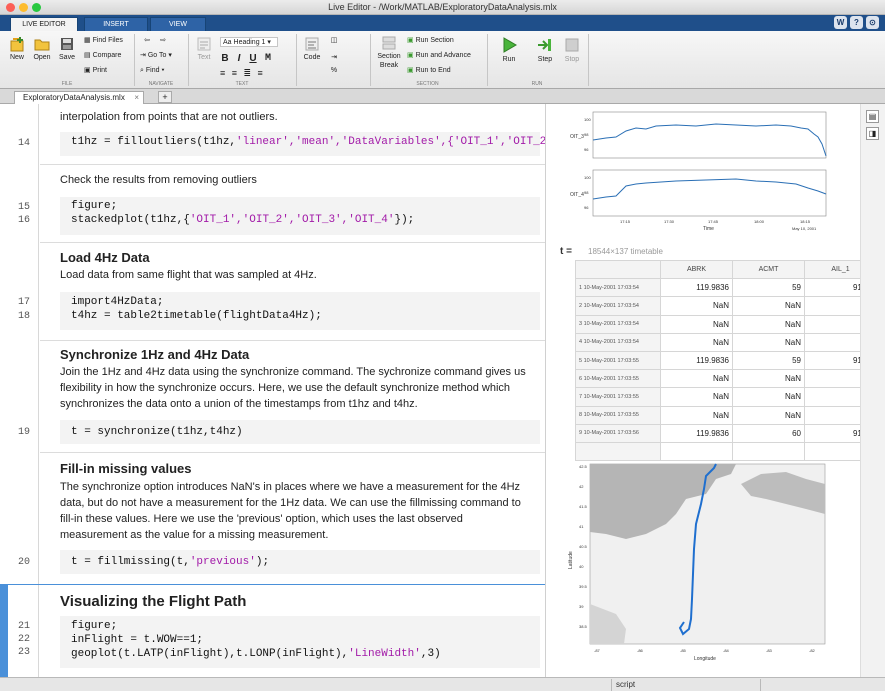 The image size is (885, 691). Describe the element at coordinates (872, 116) in the screenshot. I see `output-inline-icon: ▤` at that location.